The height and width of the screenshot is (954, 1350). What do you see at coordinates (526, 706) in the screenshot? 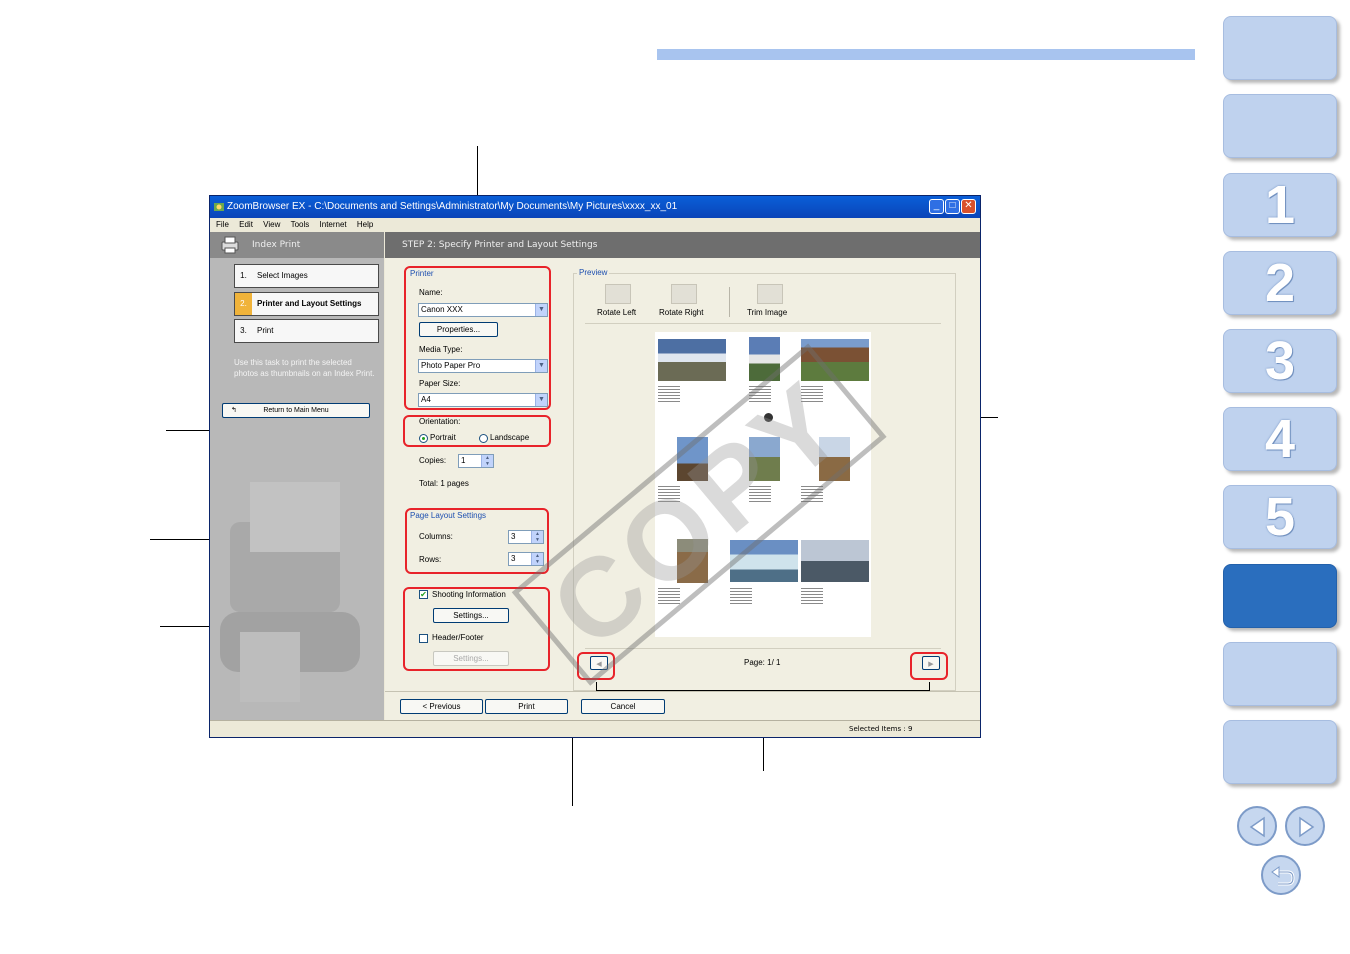
I see `print-button: Print` at bounding box center [526, 706].